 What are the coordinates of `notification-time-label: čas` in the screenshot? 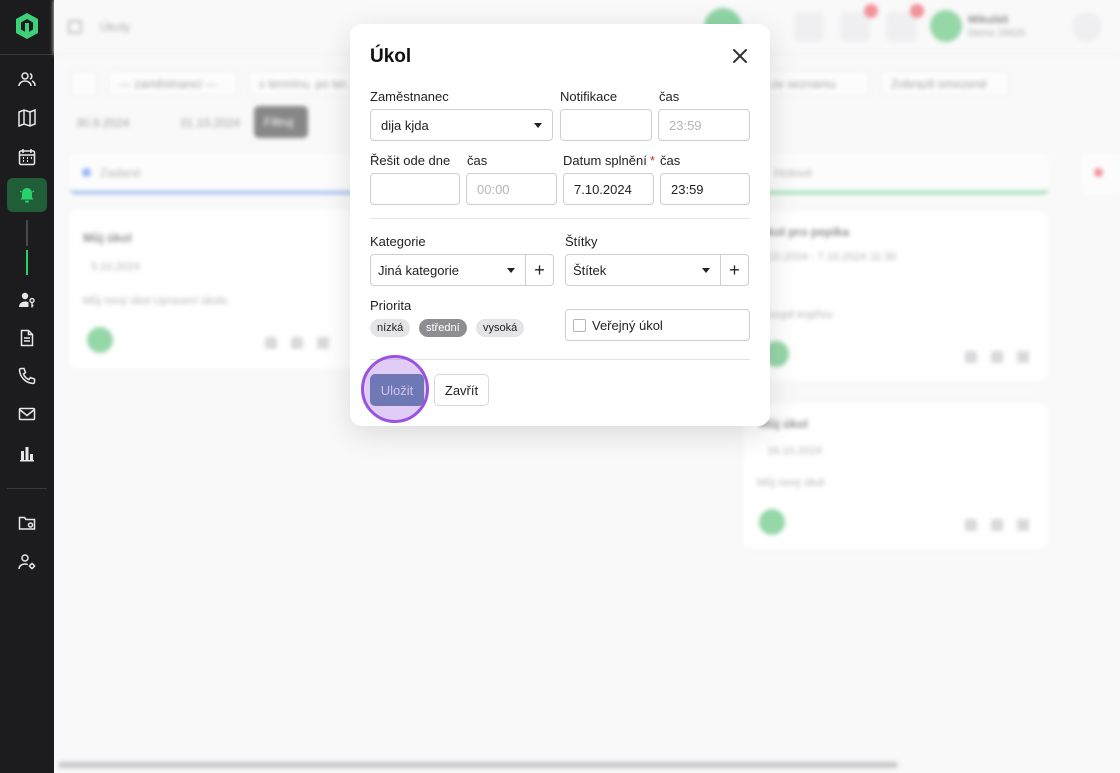 It's located at (669, 96).